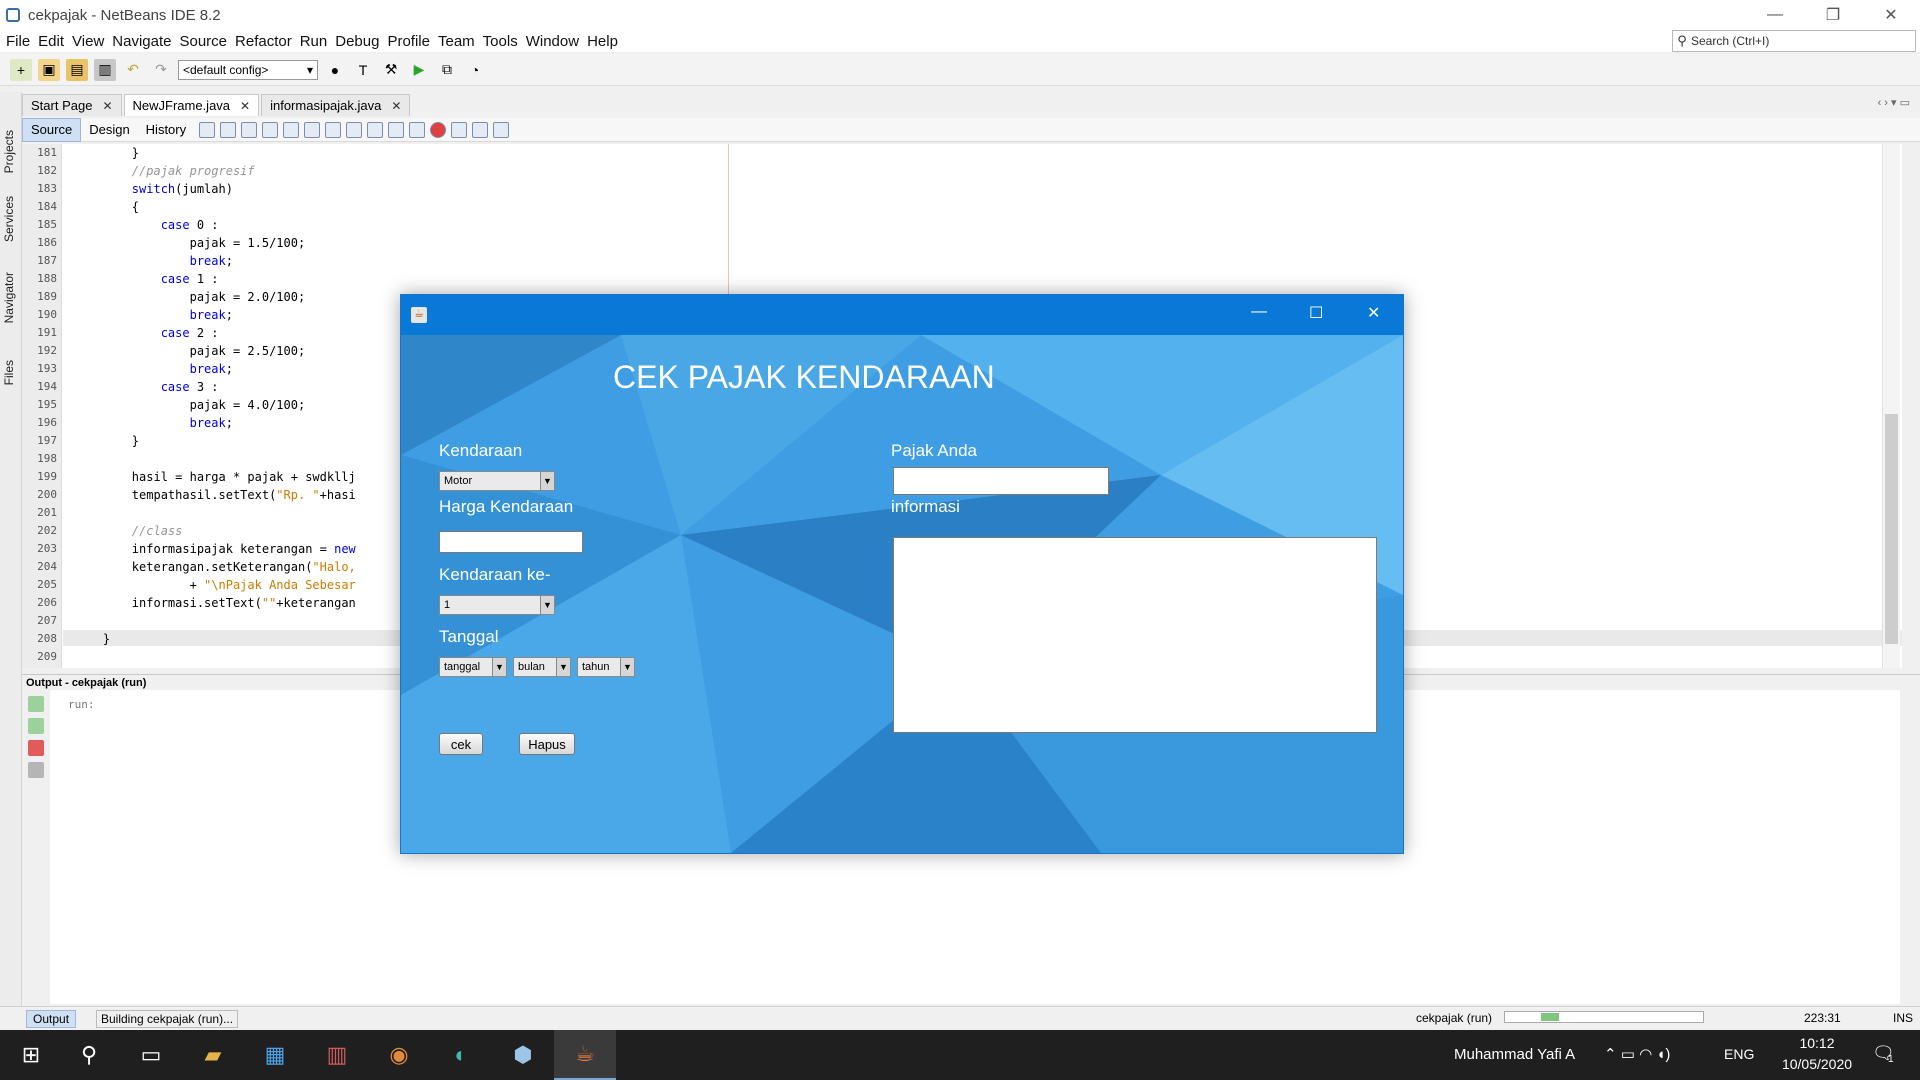 The width and height of the screenshot is (1920, 1080). Describe the element at coordinates (461, 1055) in the screenshot. I see `edge-icon: ◐` at that location.